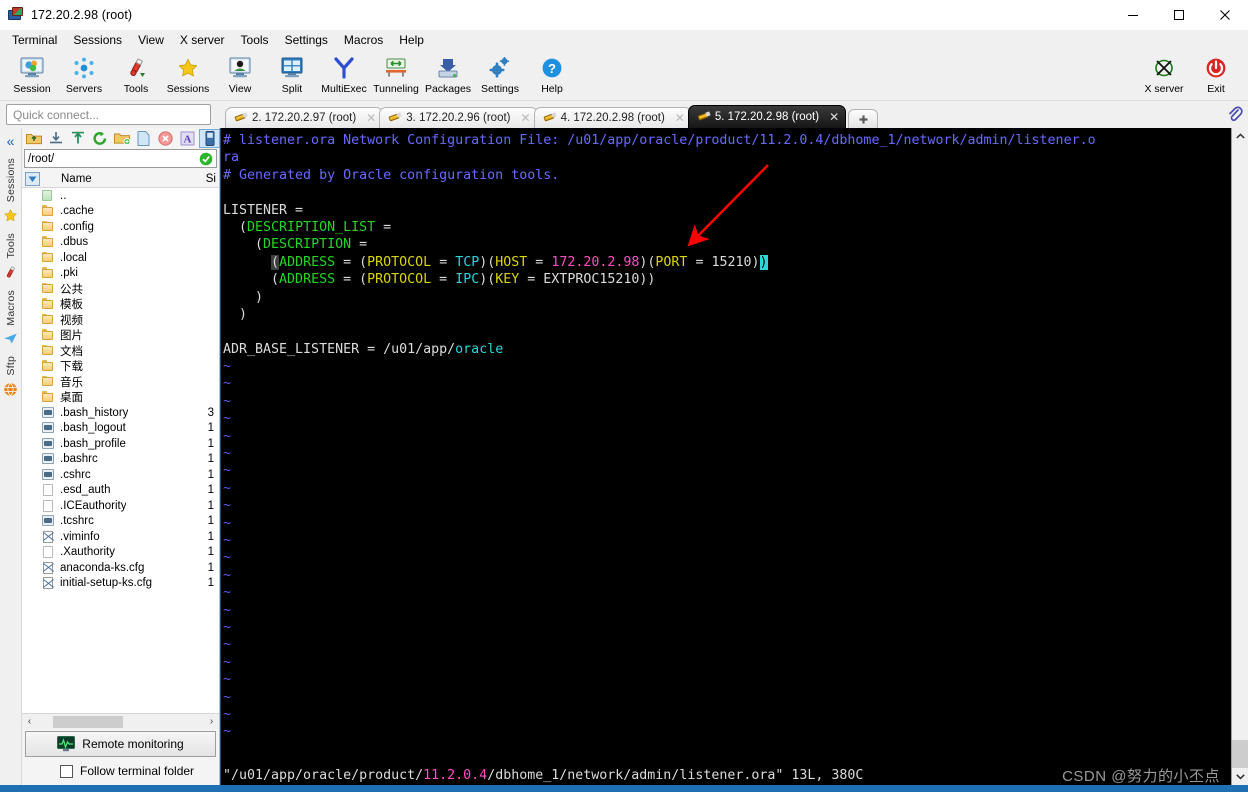  What do you see at coordinates (1235, 114) in the screenshot?
I see `paperclip-icon` at bounding box center [1235, 114].